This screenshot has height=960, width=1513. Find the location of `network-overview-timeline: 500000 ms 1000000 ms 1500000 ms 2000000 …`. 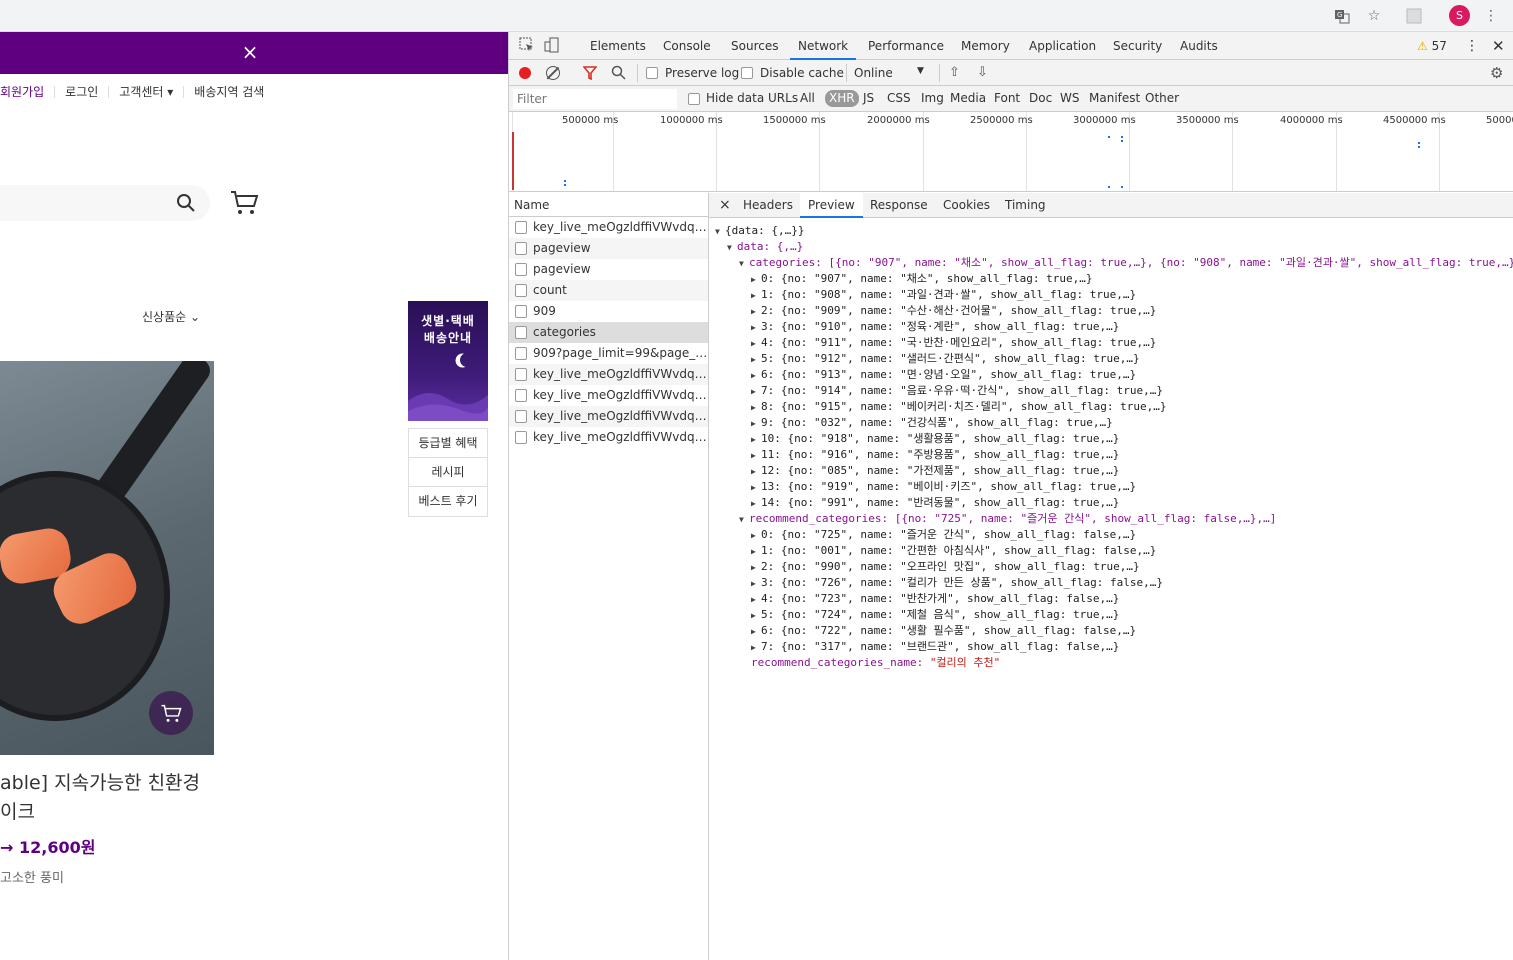

network-overview-timeline: 500000 ms 1000000 ms 1500000 ms 2000000 … is located at coordinates (1011, 152).